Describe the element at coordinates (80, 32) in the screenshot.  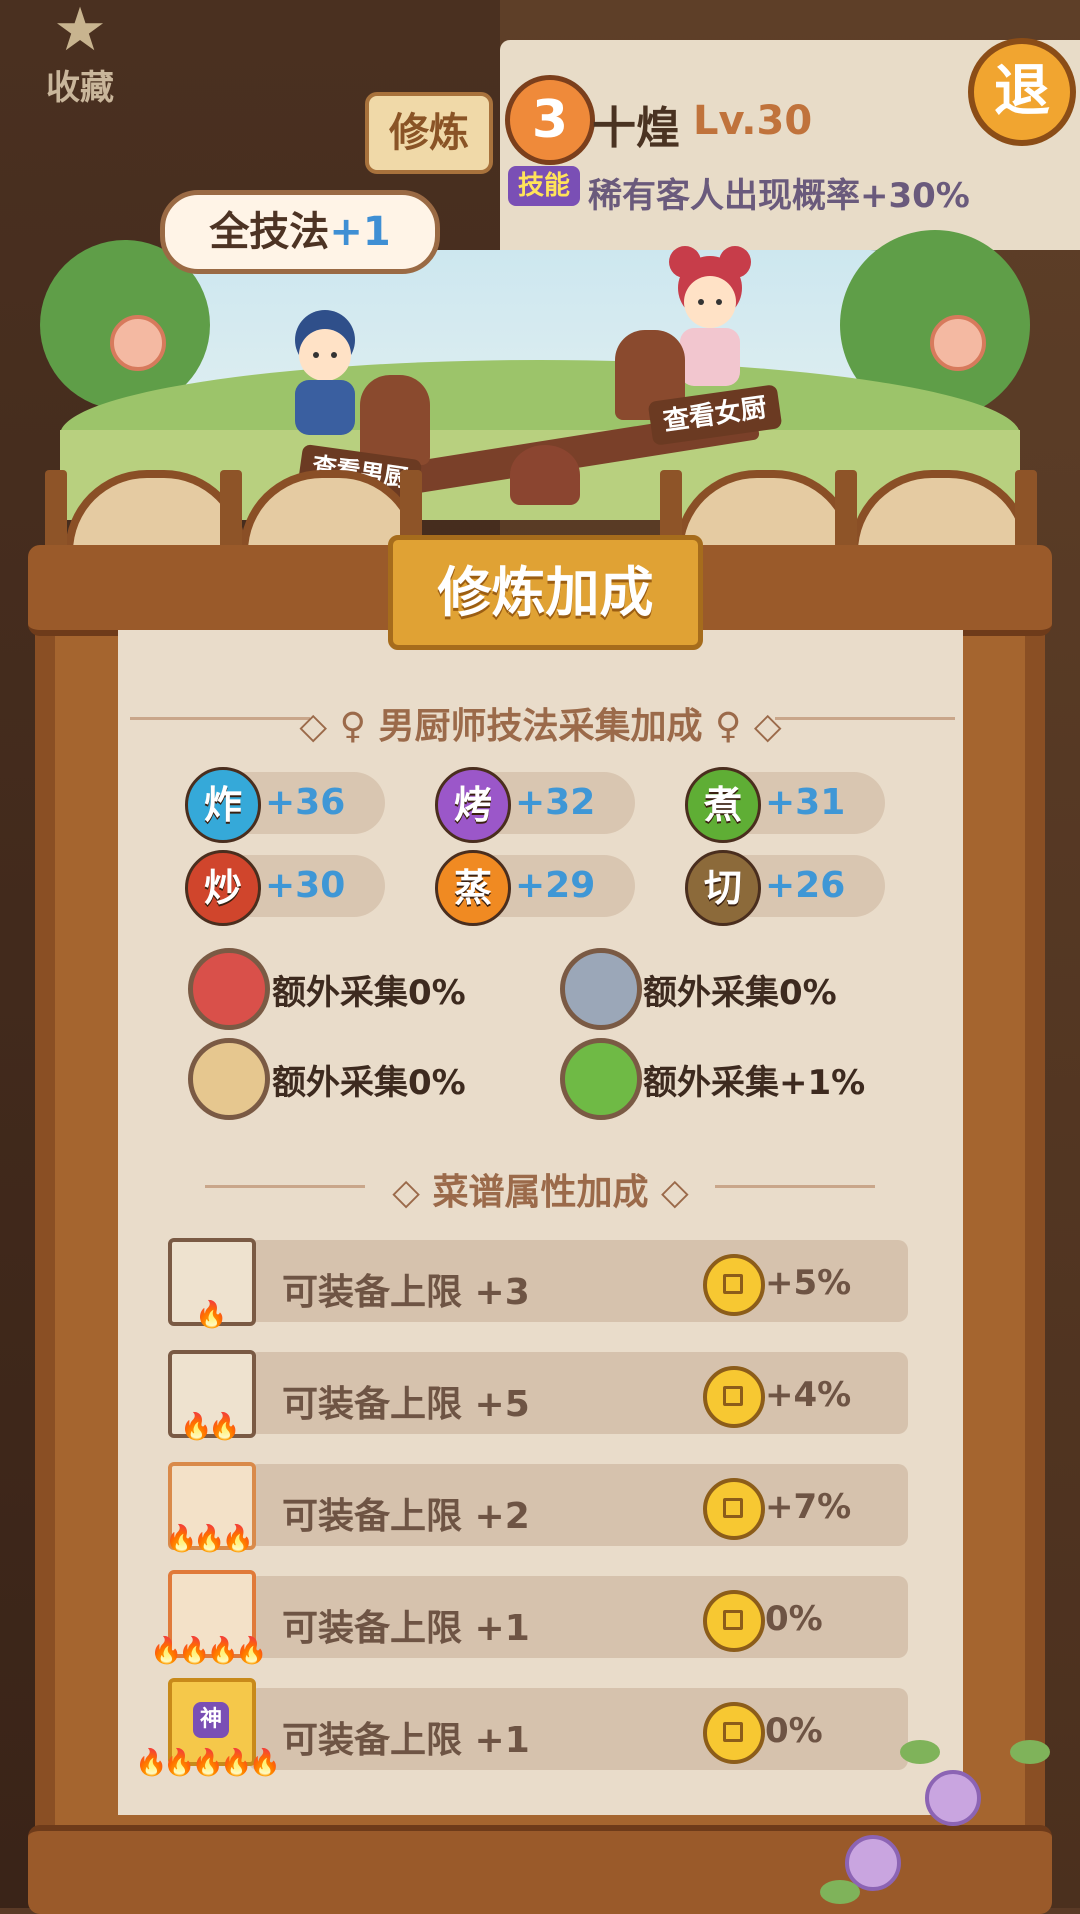
I see `star-icon: ★` at that location.